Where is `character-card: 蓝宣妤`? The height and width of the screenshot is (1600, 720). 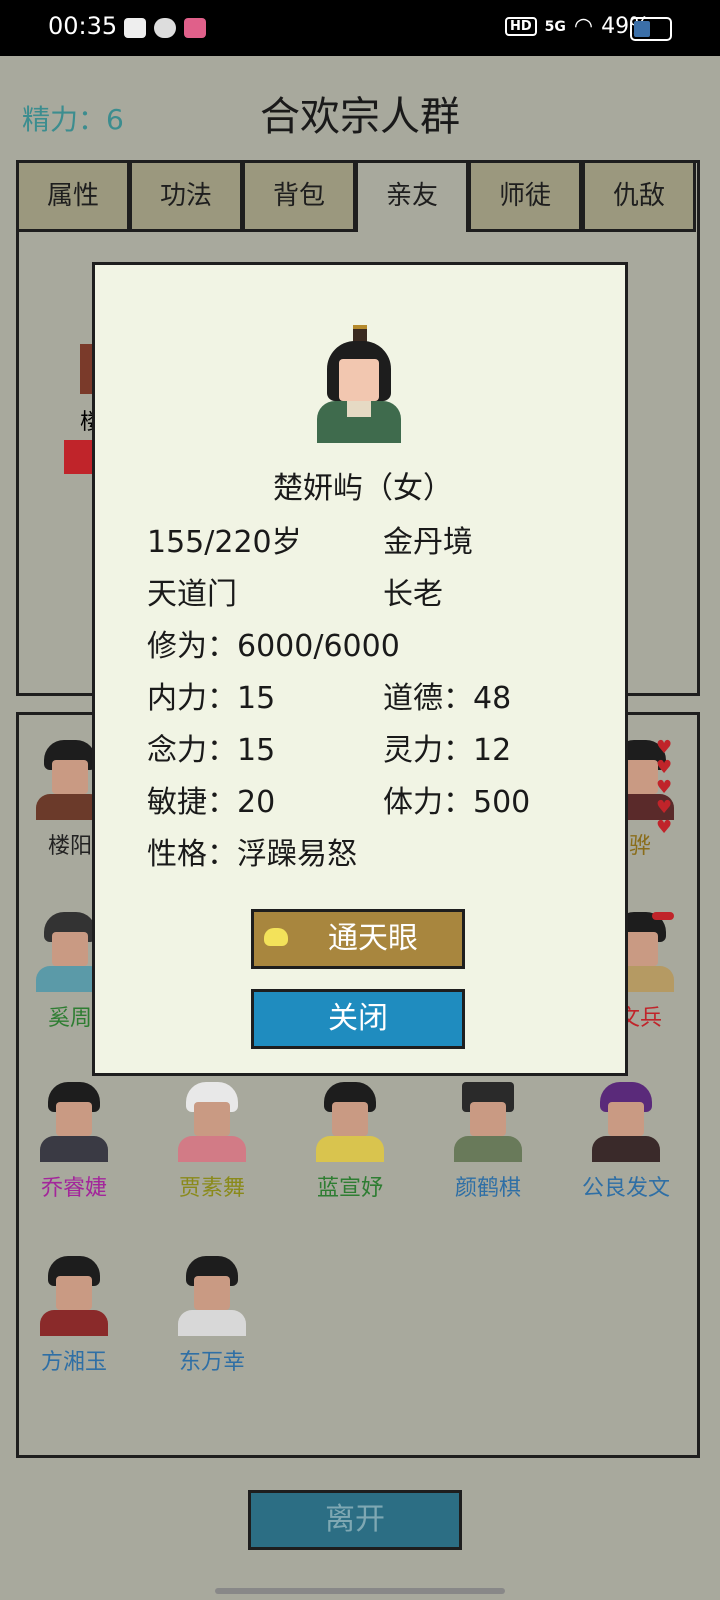
character-card: 蓝宣妤 is located at coordinates (350, 1142).